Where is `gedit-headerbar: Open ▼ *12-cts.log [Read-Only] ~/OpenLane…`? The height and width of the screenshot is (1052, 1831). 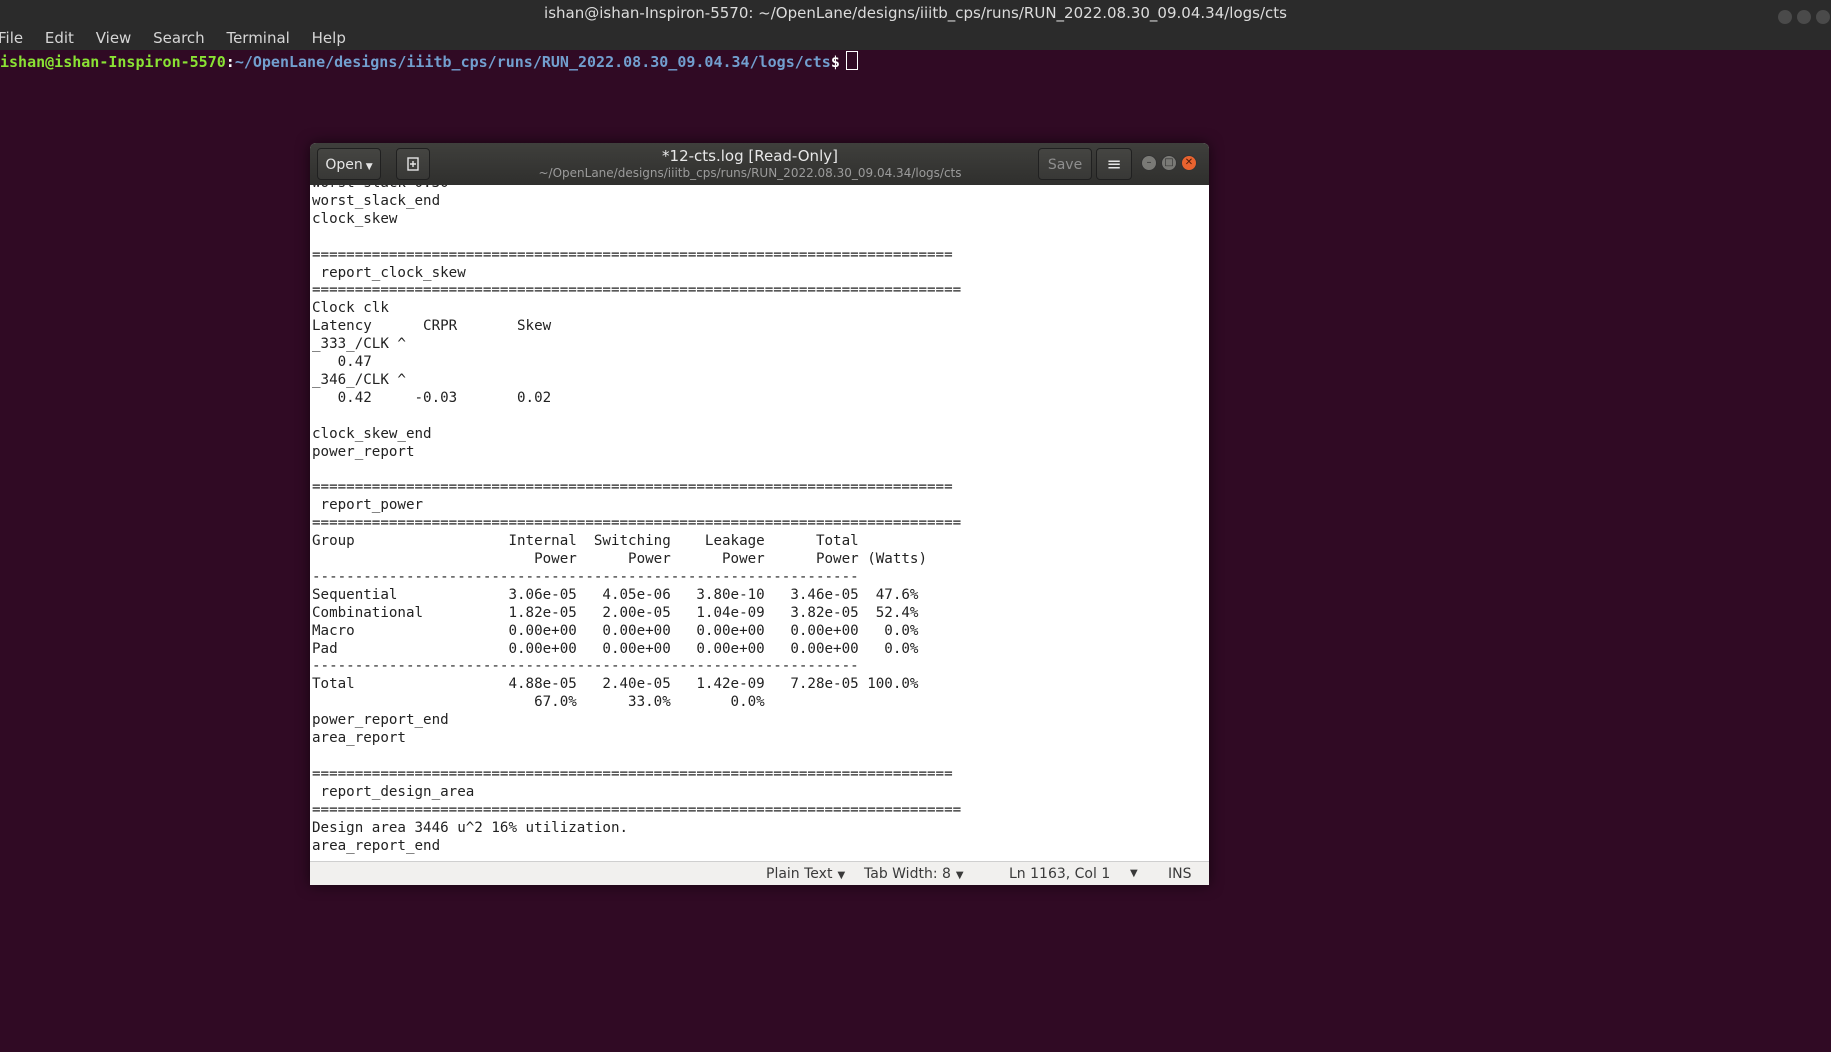 gedit-headerbar: Open ▼ *12-cts.log [Read-Only] ~/OpenLane… is located at coordinates (759, 164).